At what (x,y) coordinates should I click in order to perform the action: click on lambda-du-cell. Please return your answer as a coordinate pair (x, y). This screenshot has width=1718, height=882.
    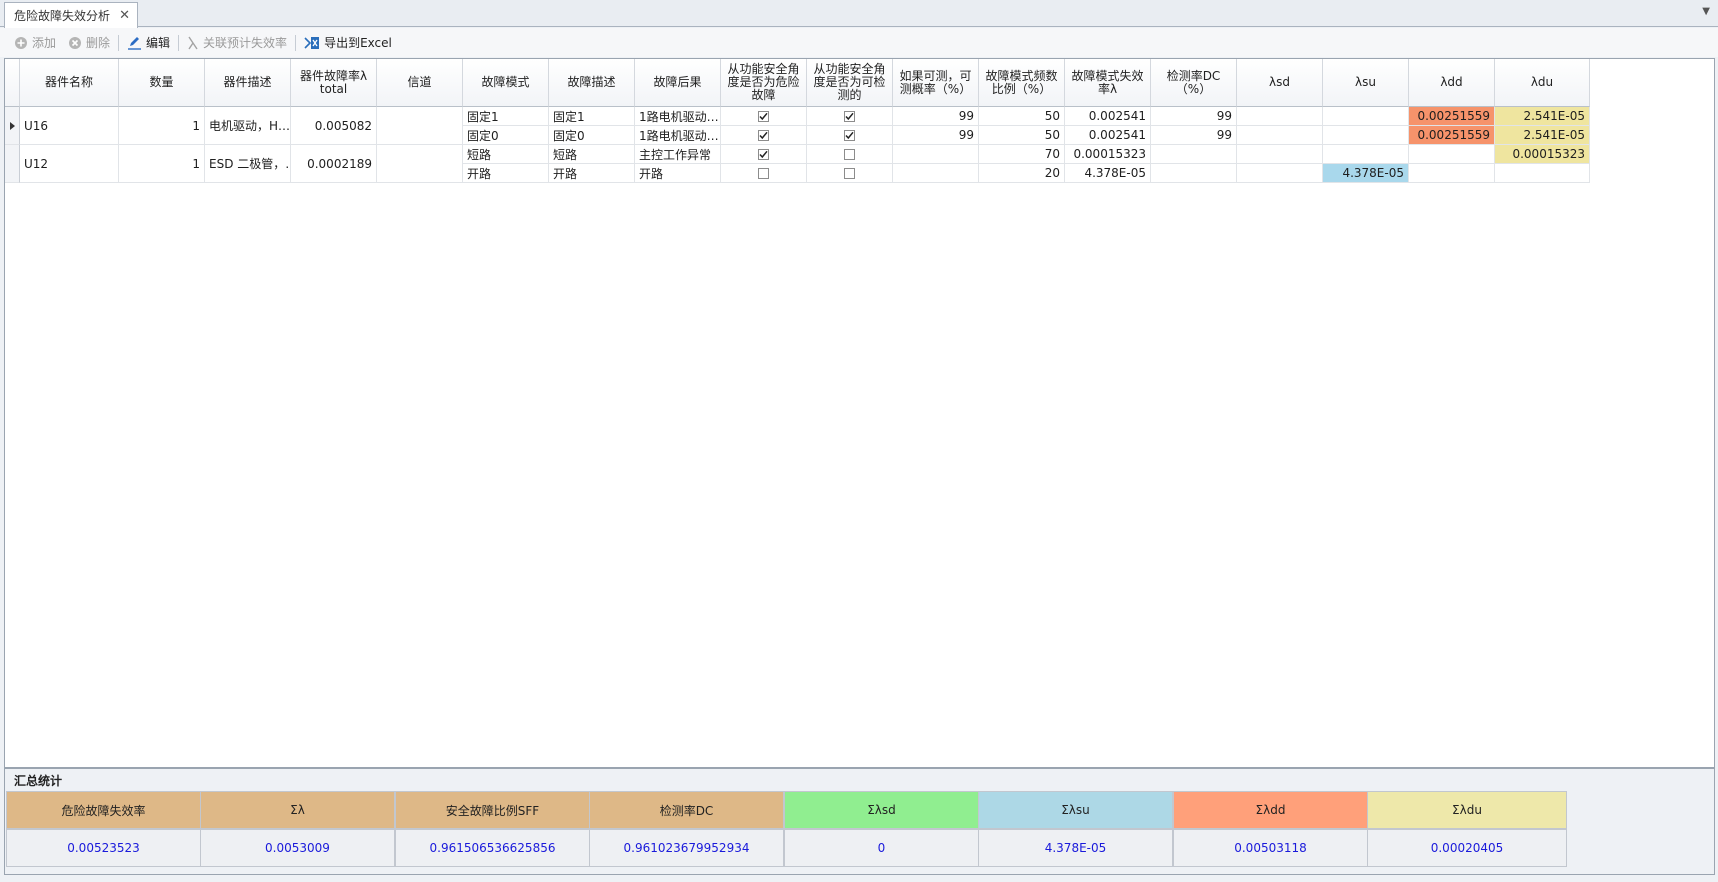
    Looking at the image, I should click on (1542, 173).